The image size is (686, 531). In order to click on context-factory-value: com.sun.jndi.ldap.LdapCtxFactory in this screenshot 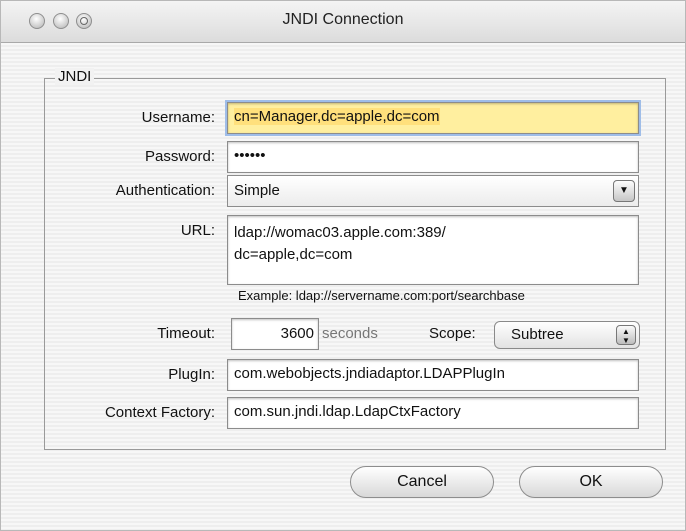, I will do `click(347, 411)`.